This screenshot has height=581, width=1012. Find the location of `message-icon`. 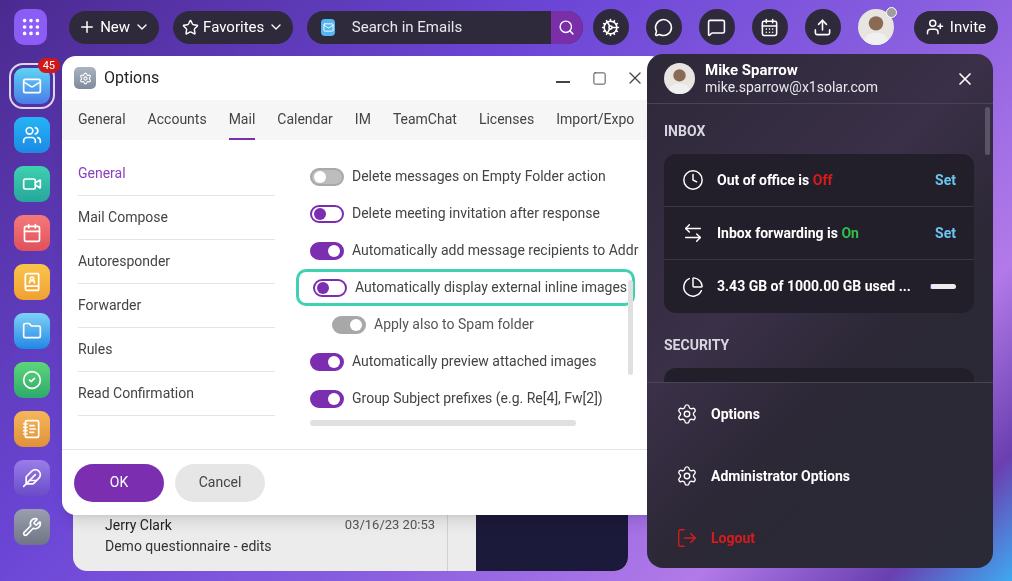

message-icon is located at coordinates (717, 27).